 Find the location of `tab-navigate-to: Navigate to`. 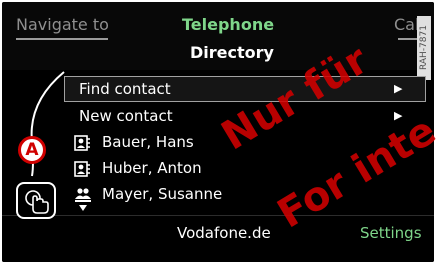

tab-navigate-to: Navigate to is located at coordinates (62, 25).